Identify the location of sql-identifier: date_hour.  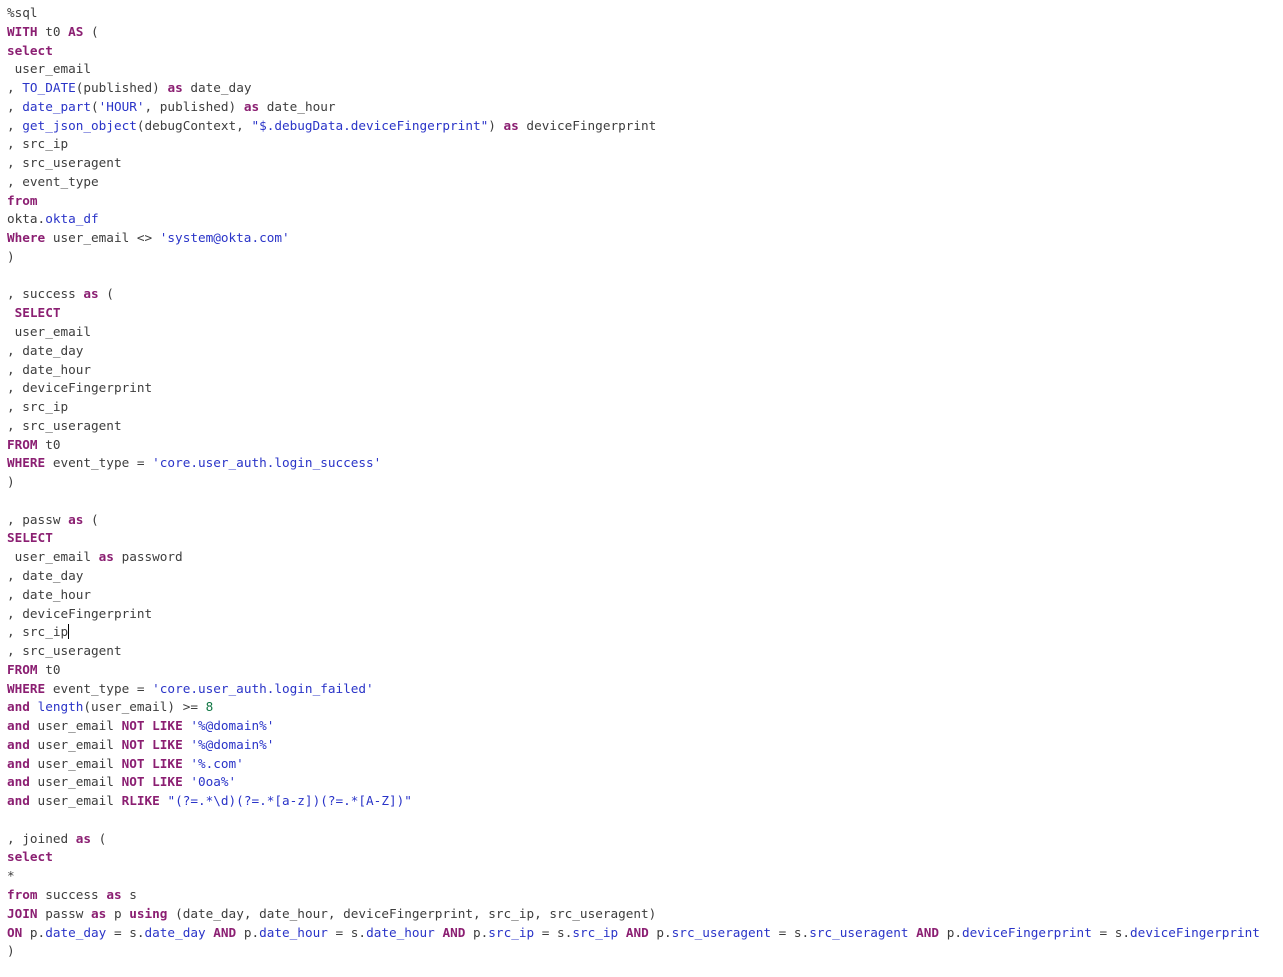
(293, 932).